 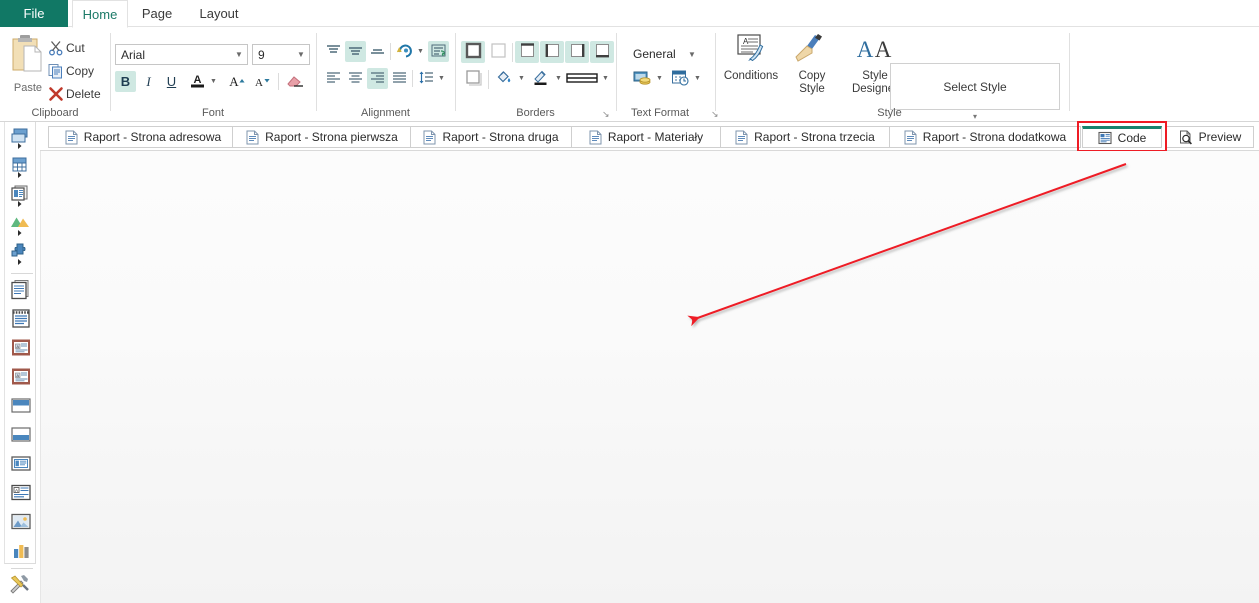 I want to click on tool-table-band, so click(x=21, y=168).